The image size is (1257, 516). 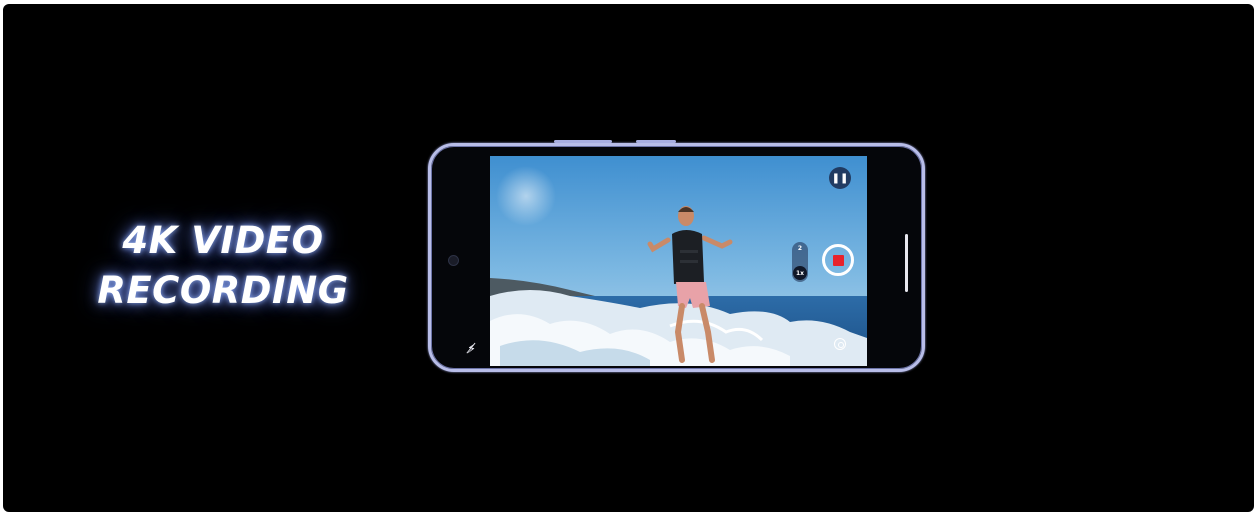 I want to click on stop-icon, so click(x=838, y=260).